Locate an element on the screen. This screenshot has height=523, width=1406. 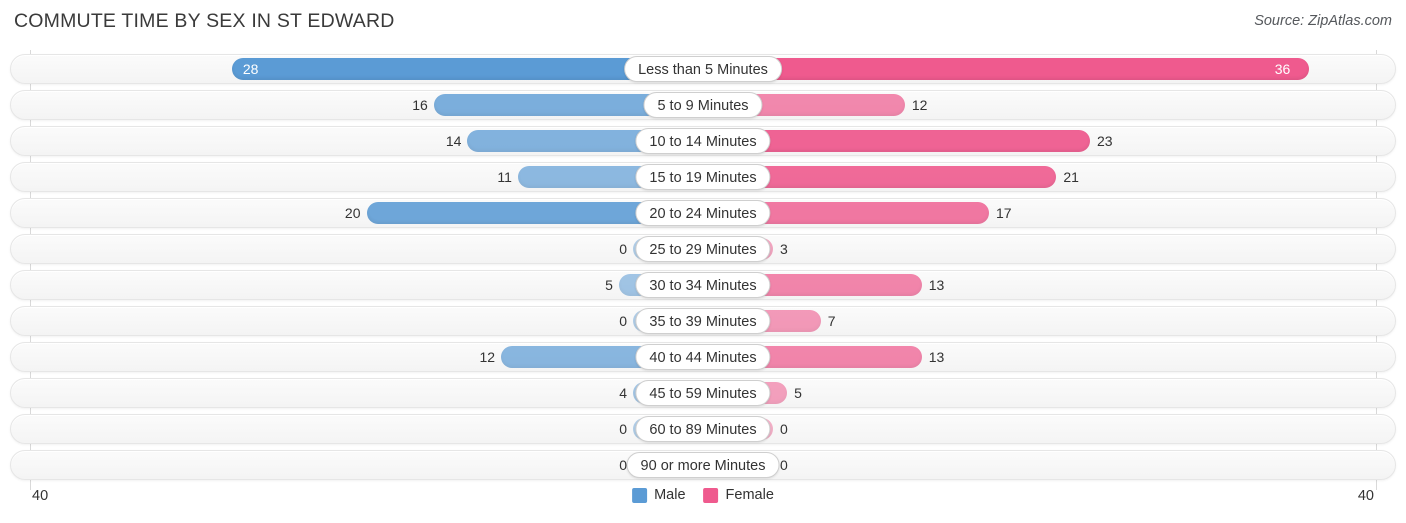
legend-swatch-male-icon is located at coordinates (640, 495).